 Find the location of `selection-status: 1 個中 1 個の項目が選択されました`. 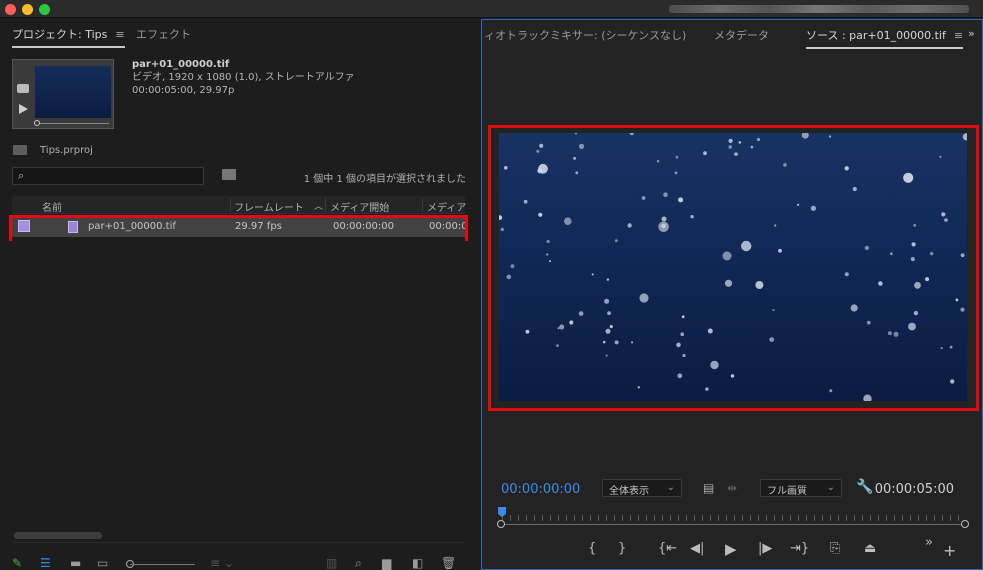

selection-status: 1 個中 1 個の項目が選択されました is located at coordinates (384, 179).